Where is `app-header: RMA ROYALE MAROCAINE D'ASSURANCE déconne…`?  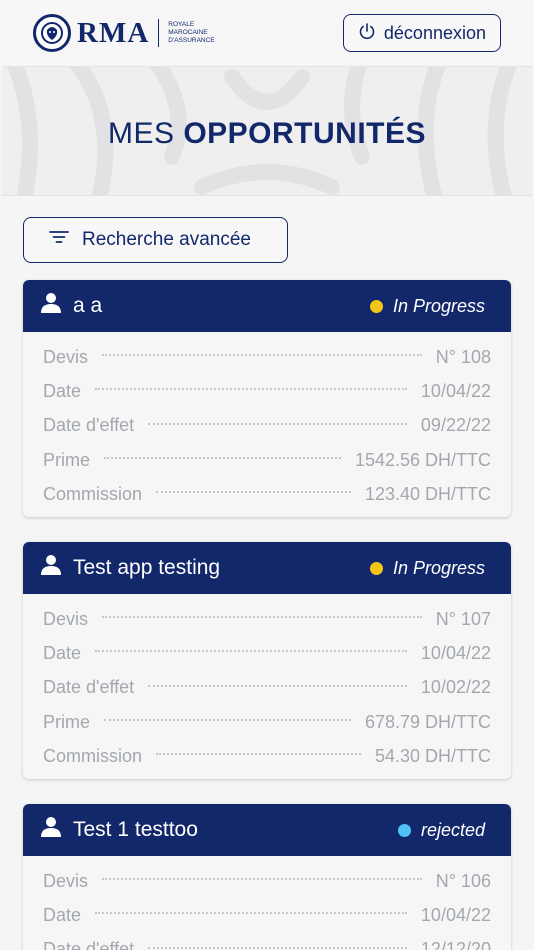 app-header: RMA ROYALE MAROCAINE D'ASSURANCE déconne… is located at coordinates (267, 33).